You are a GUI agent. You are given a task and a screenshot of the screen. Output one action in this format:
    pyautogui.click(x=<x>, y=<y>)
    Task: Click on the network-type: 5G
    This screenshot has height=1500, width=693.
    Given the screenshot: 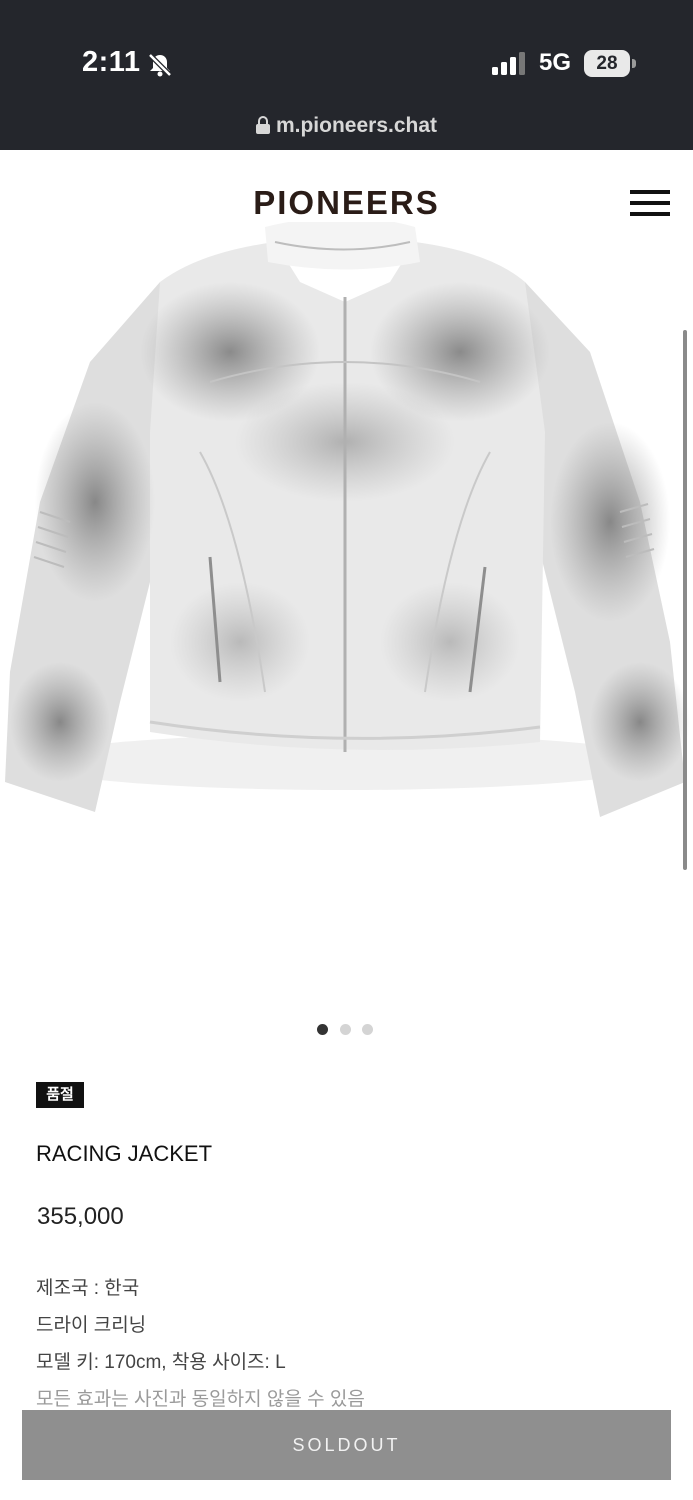 What is the action you would take?
    pyautogui.click(x=555, y=62)
    